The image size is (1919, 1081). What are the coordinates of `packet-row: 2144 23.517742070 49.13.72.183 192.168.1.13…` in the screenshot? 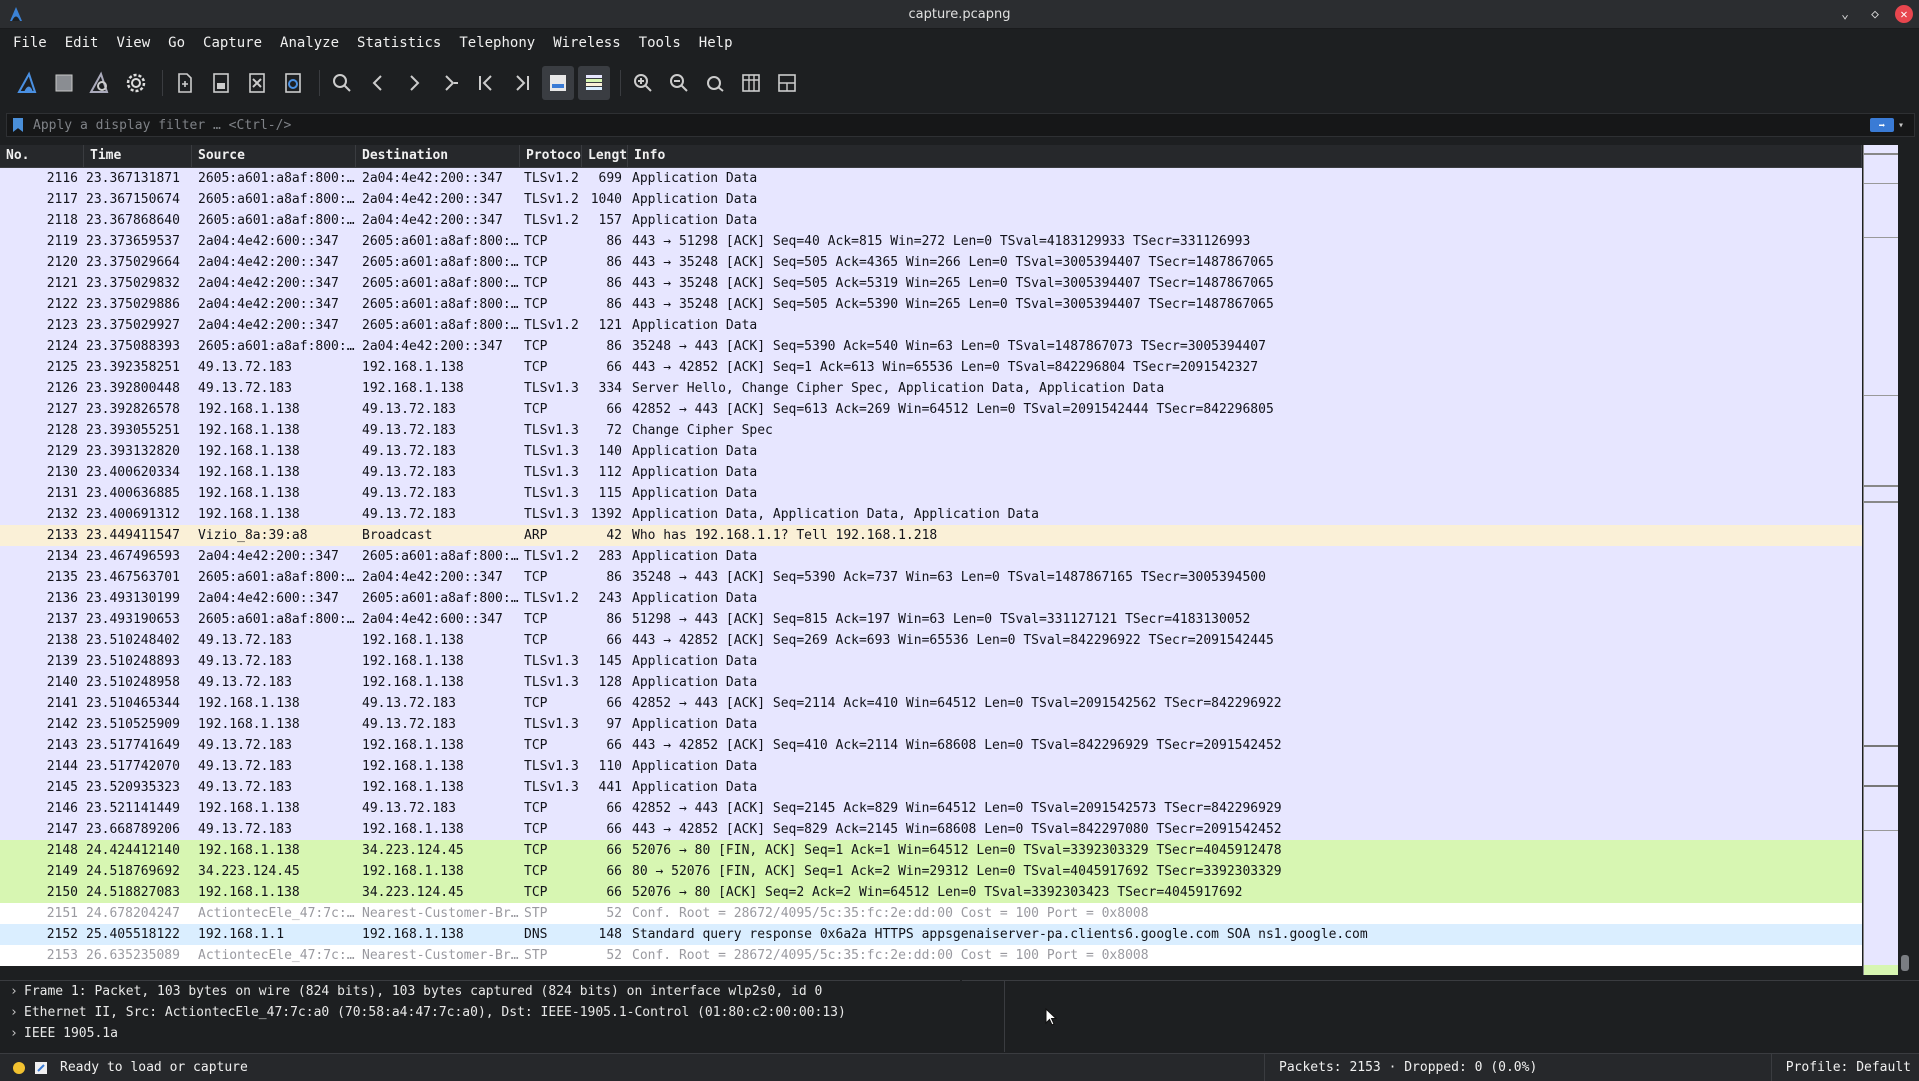 It's located at (931, 766).